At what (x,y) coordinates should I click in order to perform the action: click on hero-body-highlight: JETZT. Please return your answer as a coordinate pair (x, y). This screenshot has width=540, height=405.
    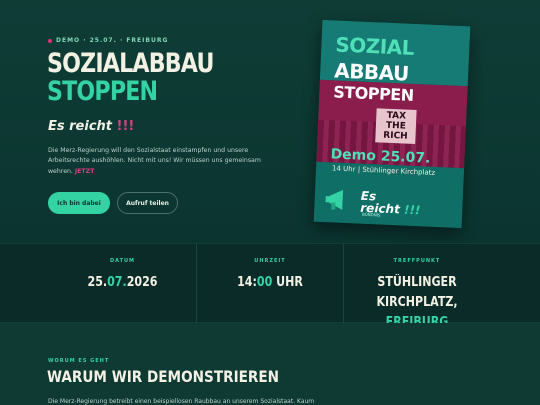
    Looking at the image, I should click on (84, 171).